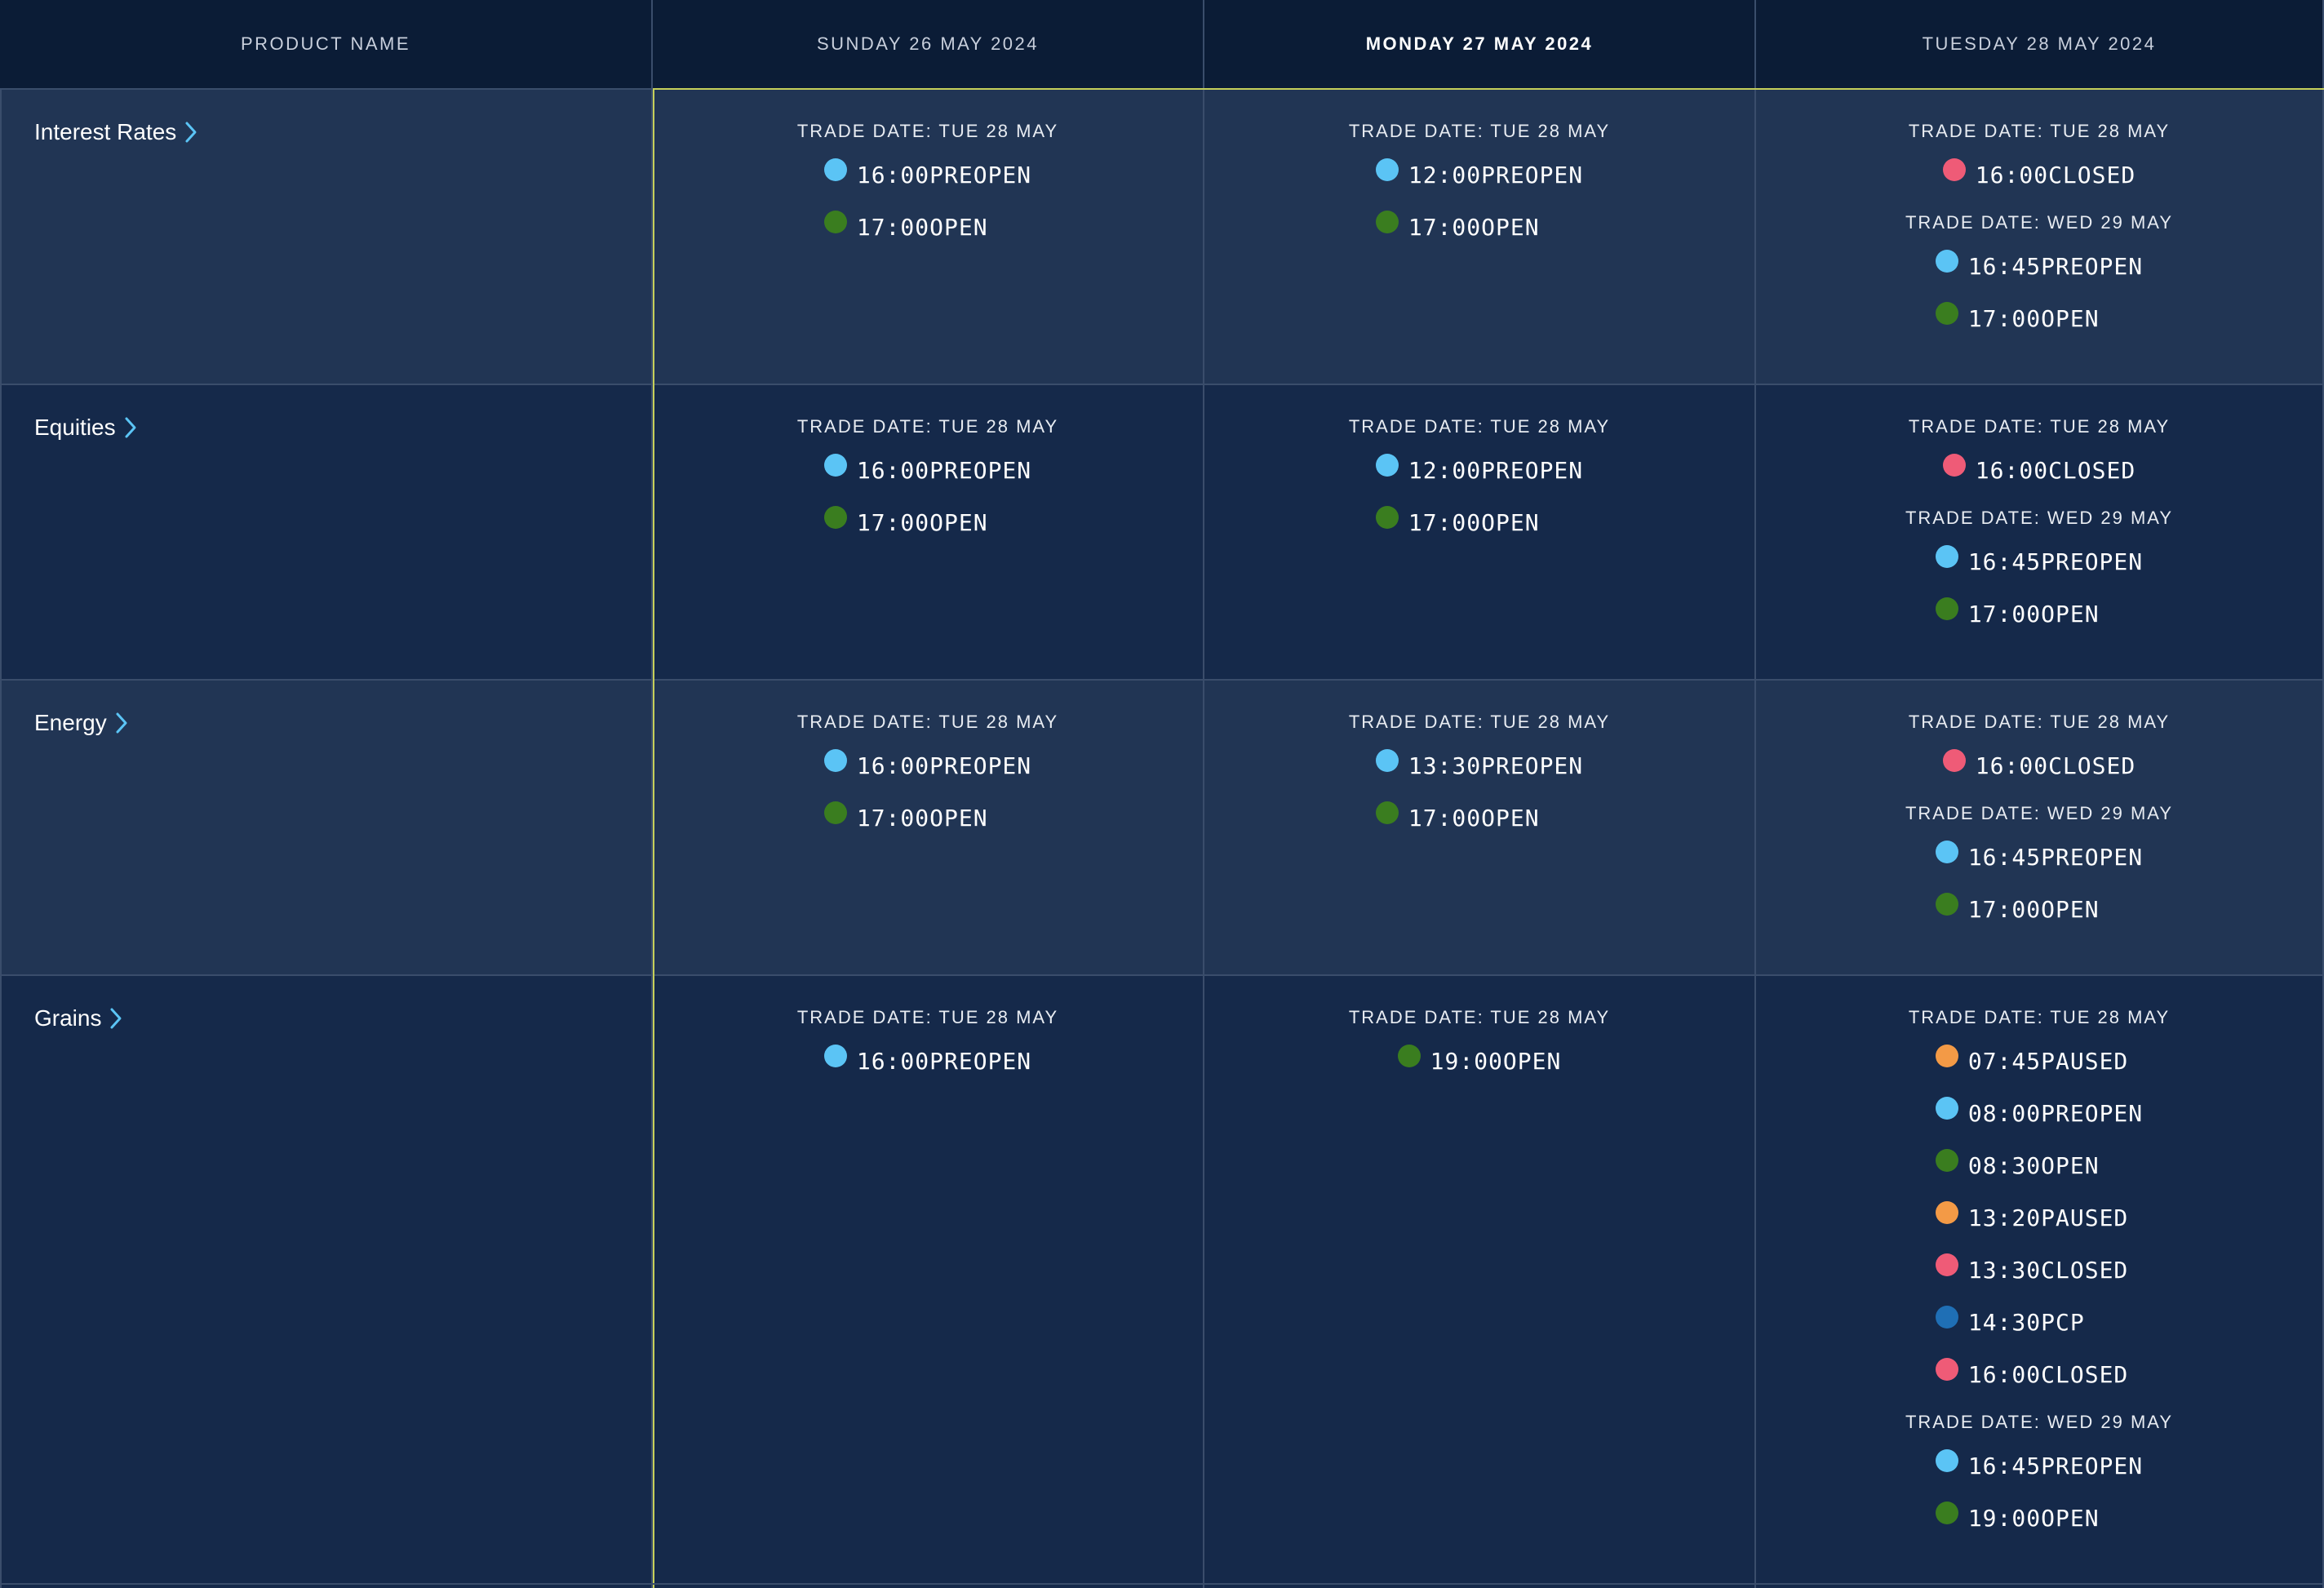  Describe the element at coordinates (1162, 1584) in the screenshot. I see `table-bottom-divider` at that location.